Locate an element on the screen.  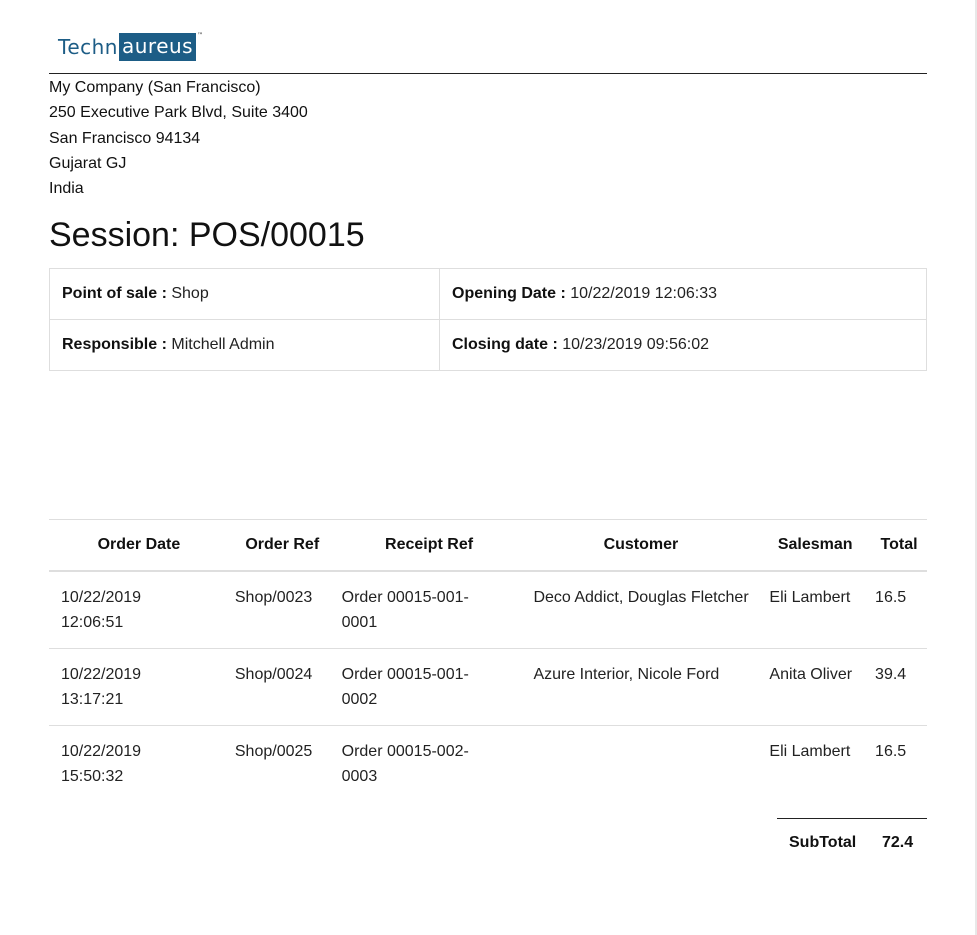
company-logo: Techn aureus ™ is located at coordinates (131, 47).